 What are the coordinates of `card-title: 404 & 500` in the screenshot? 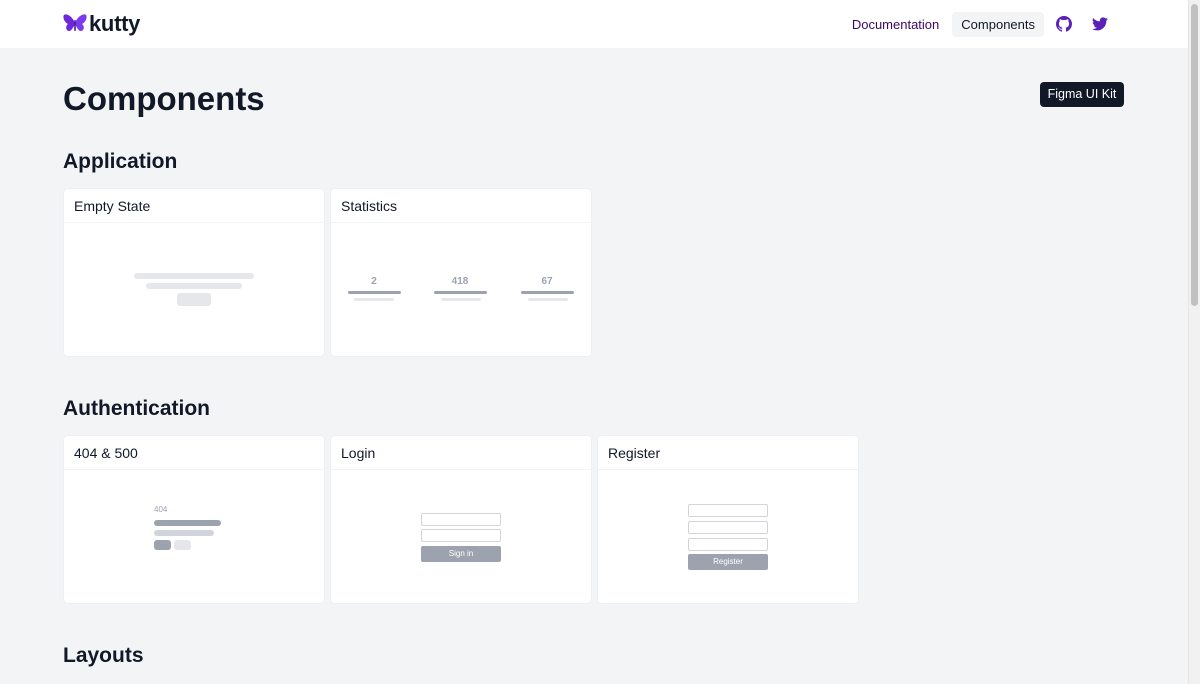 It's located at (194, 453).